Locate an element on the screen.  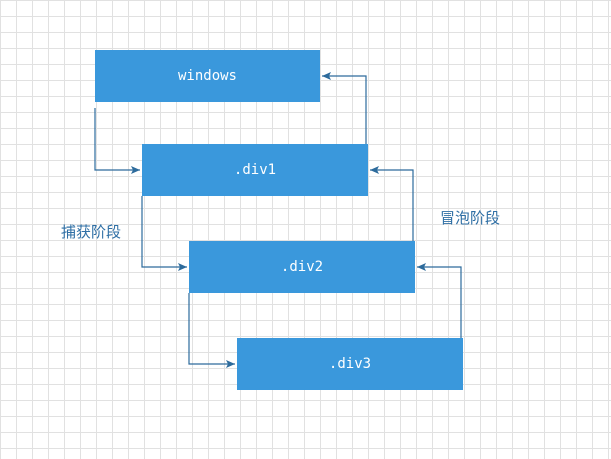
node-div2: .div2 is located at coordinates (302, 267).